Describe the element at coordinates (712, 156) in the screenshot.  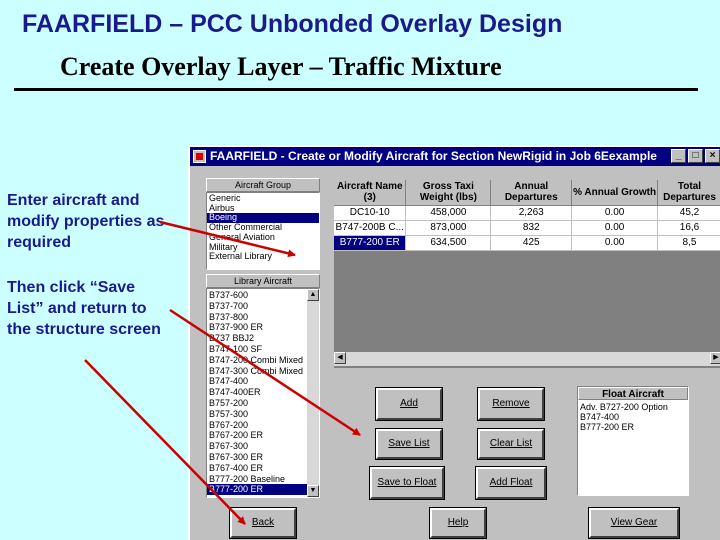
I see `close-button: ×` at that location.